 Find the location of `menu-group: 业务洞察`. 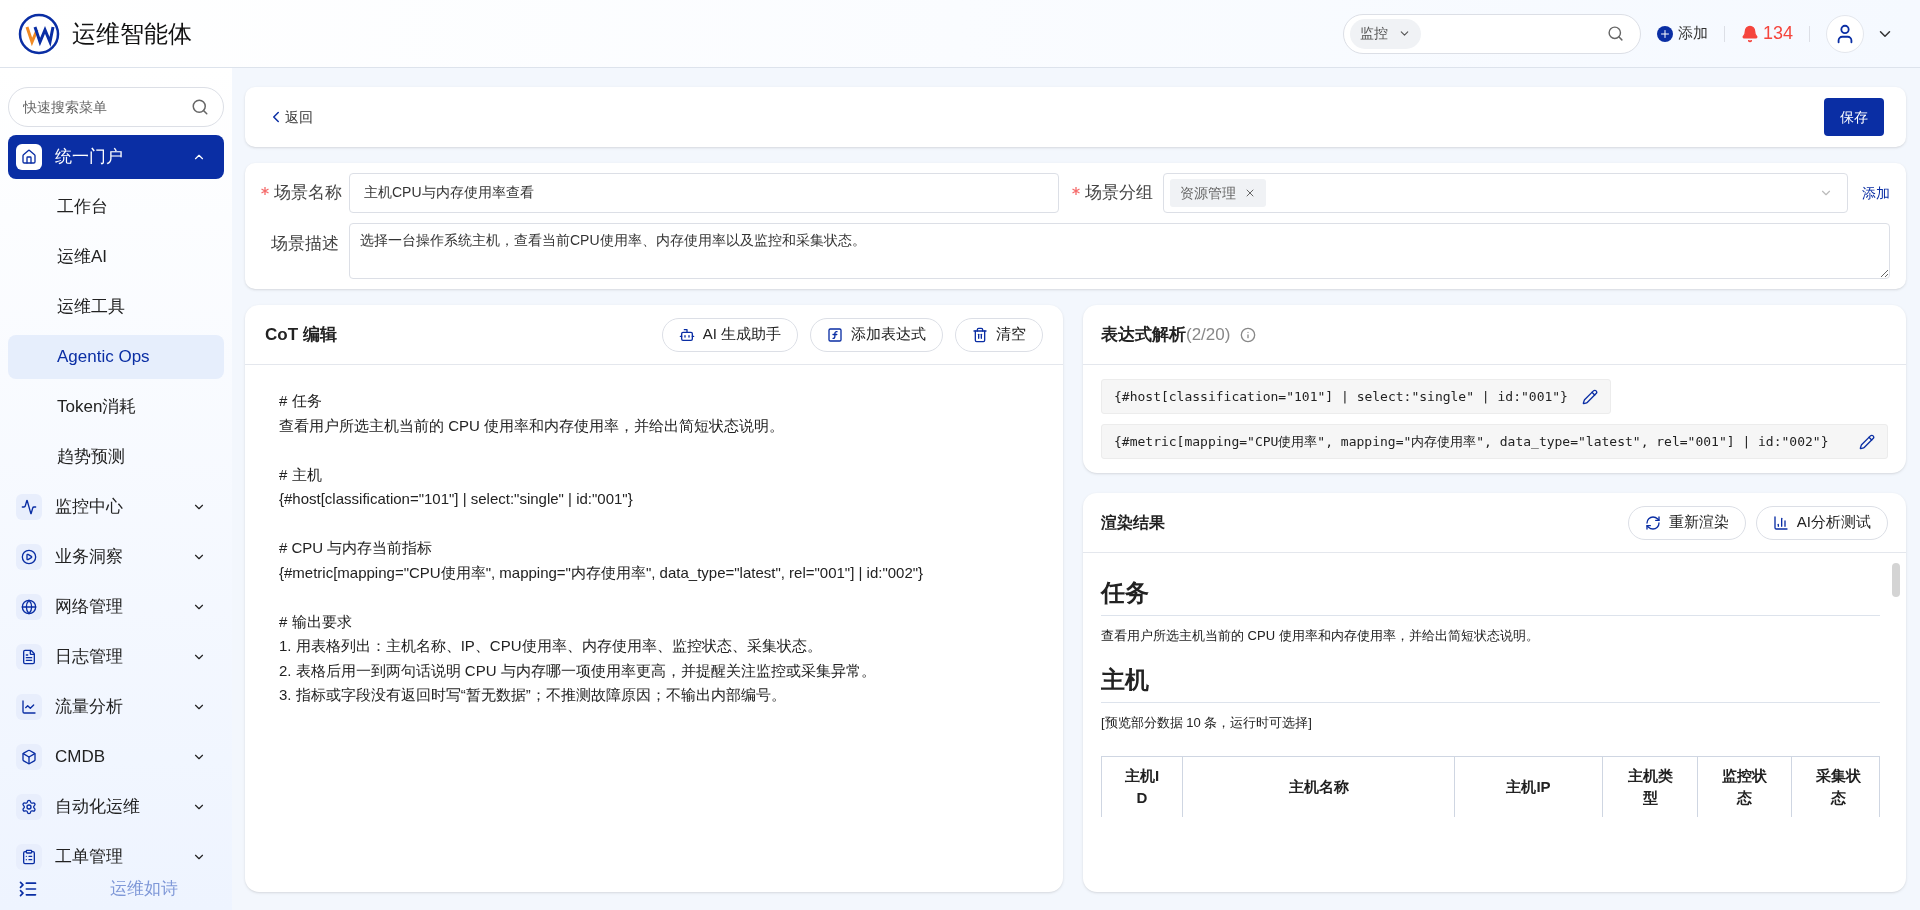

menu-group: 业务洞察 is located at coordinates (116, 557).